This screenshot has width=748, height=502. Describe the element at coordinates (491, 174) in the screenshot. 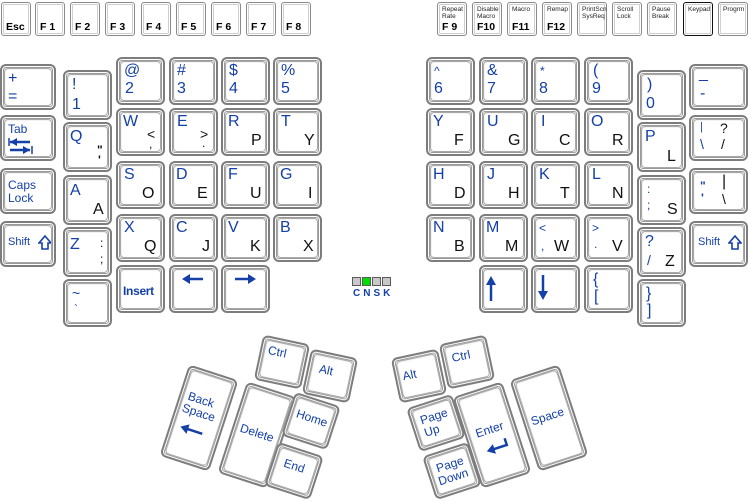

I see `key-main-legend: J` at that location.